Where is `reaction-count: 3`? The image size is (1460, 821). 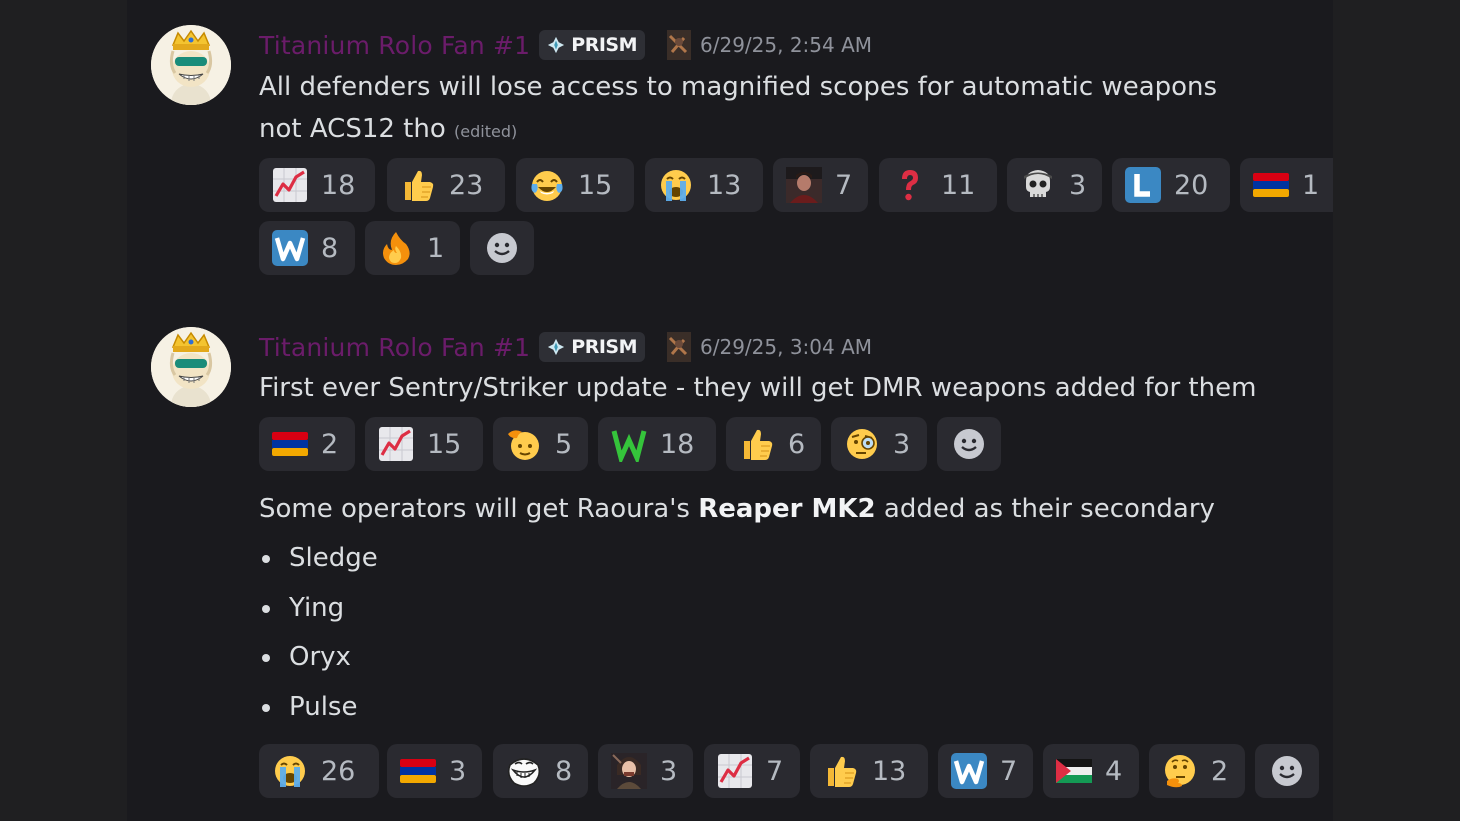
reaction-count: 3 is located at coordinates (902, 444).